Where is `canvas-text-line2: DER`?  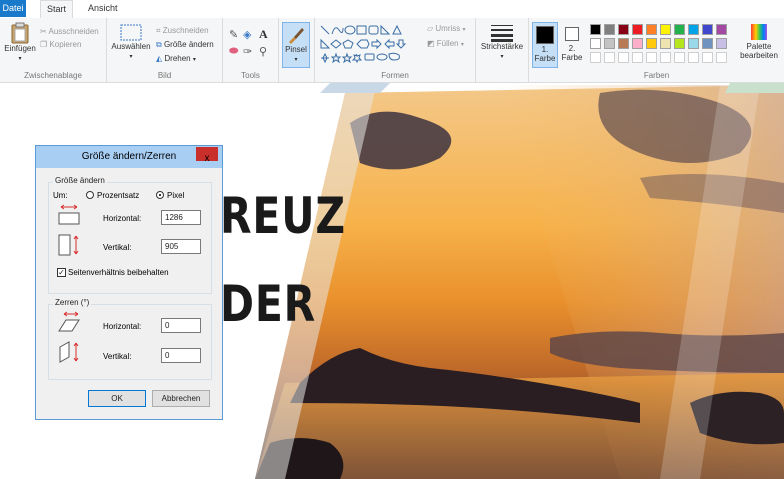 canvas-text-line2: DER is located at coordinates (268, 304).